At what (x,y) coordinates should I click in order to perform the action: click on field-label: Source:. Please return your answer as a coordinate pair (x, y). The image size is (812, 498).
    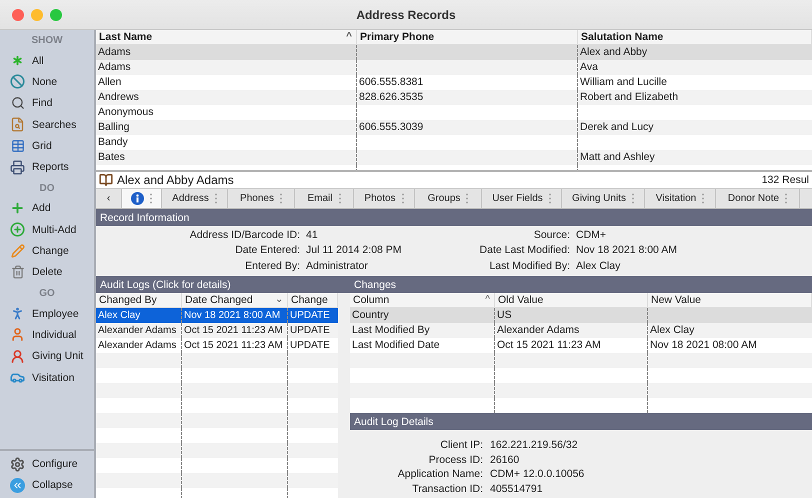
    Looking at the image, I should click on (551, 235).